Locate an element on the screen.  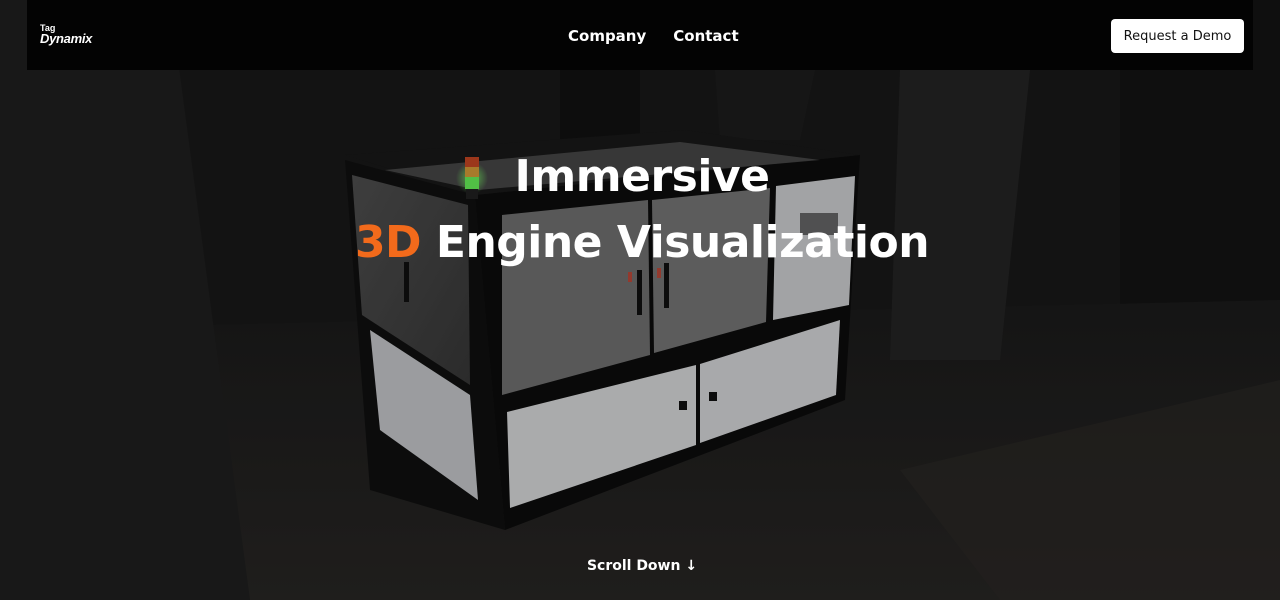
logo-main-text: Dynamix is located at coordinates (66, 38).